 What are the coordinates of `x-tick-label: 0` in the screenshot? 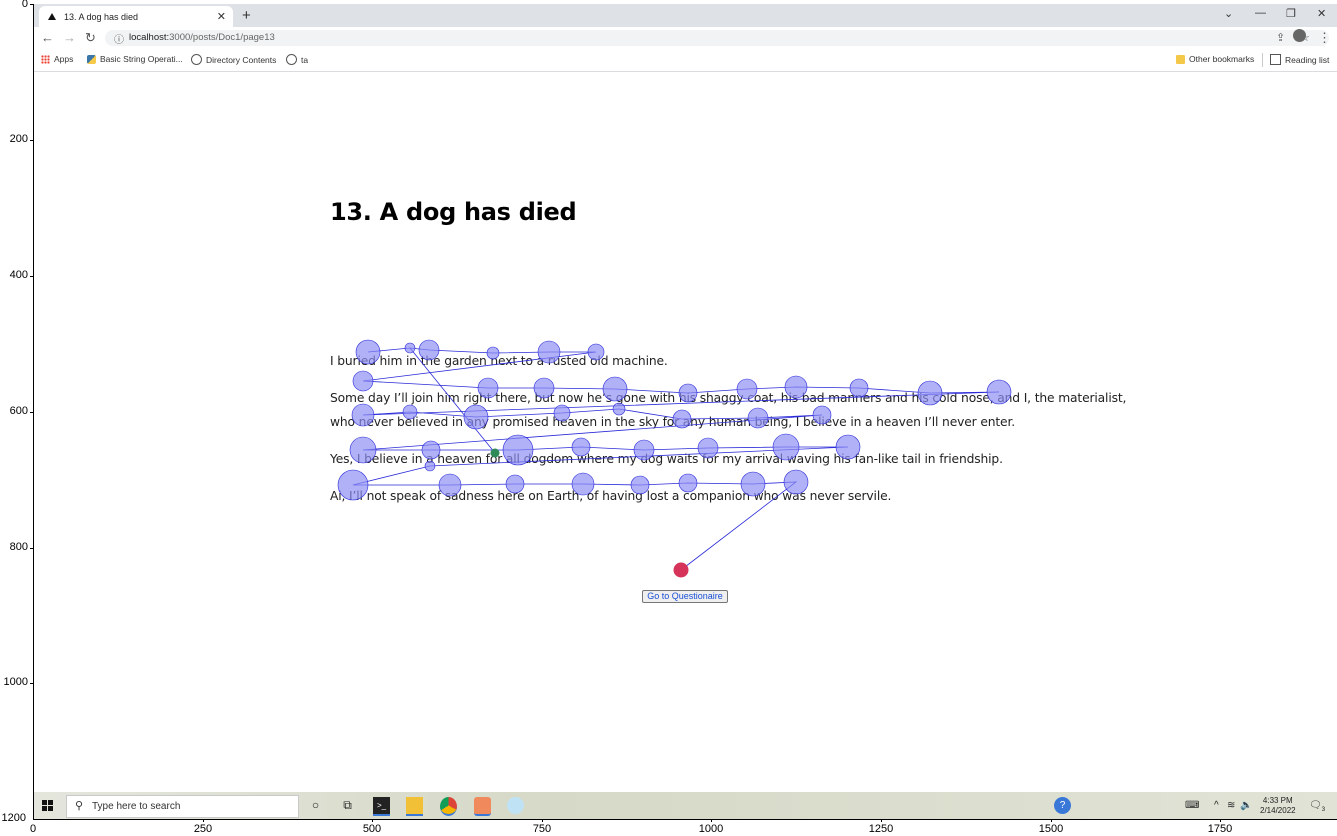 It's located at (33, 829).